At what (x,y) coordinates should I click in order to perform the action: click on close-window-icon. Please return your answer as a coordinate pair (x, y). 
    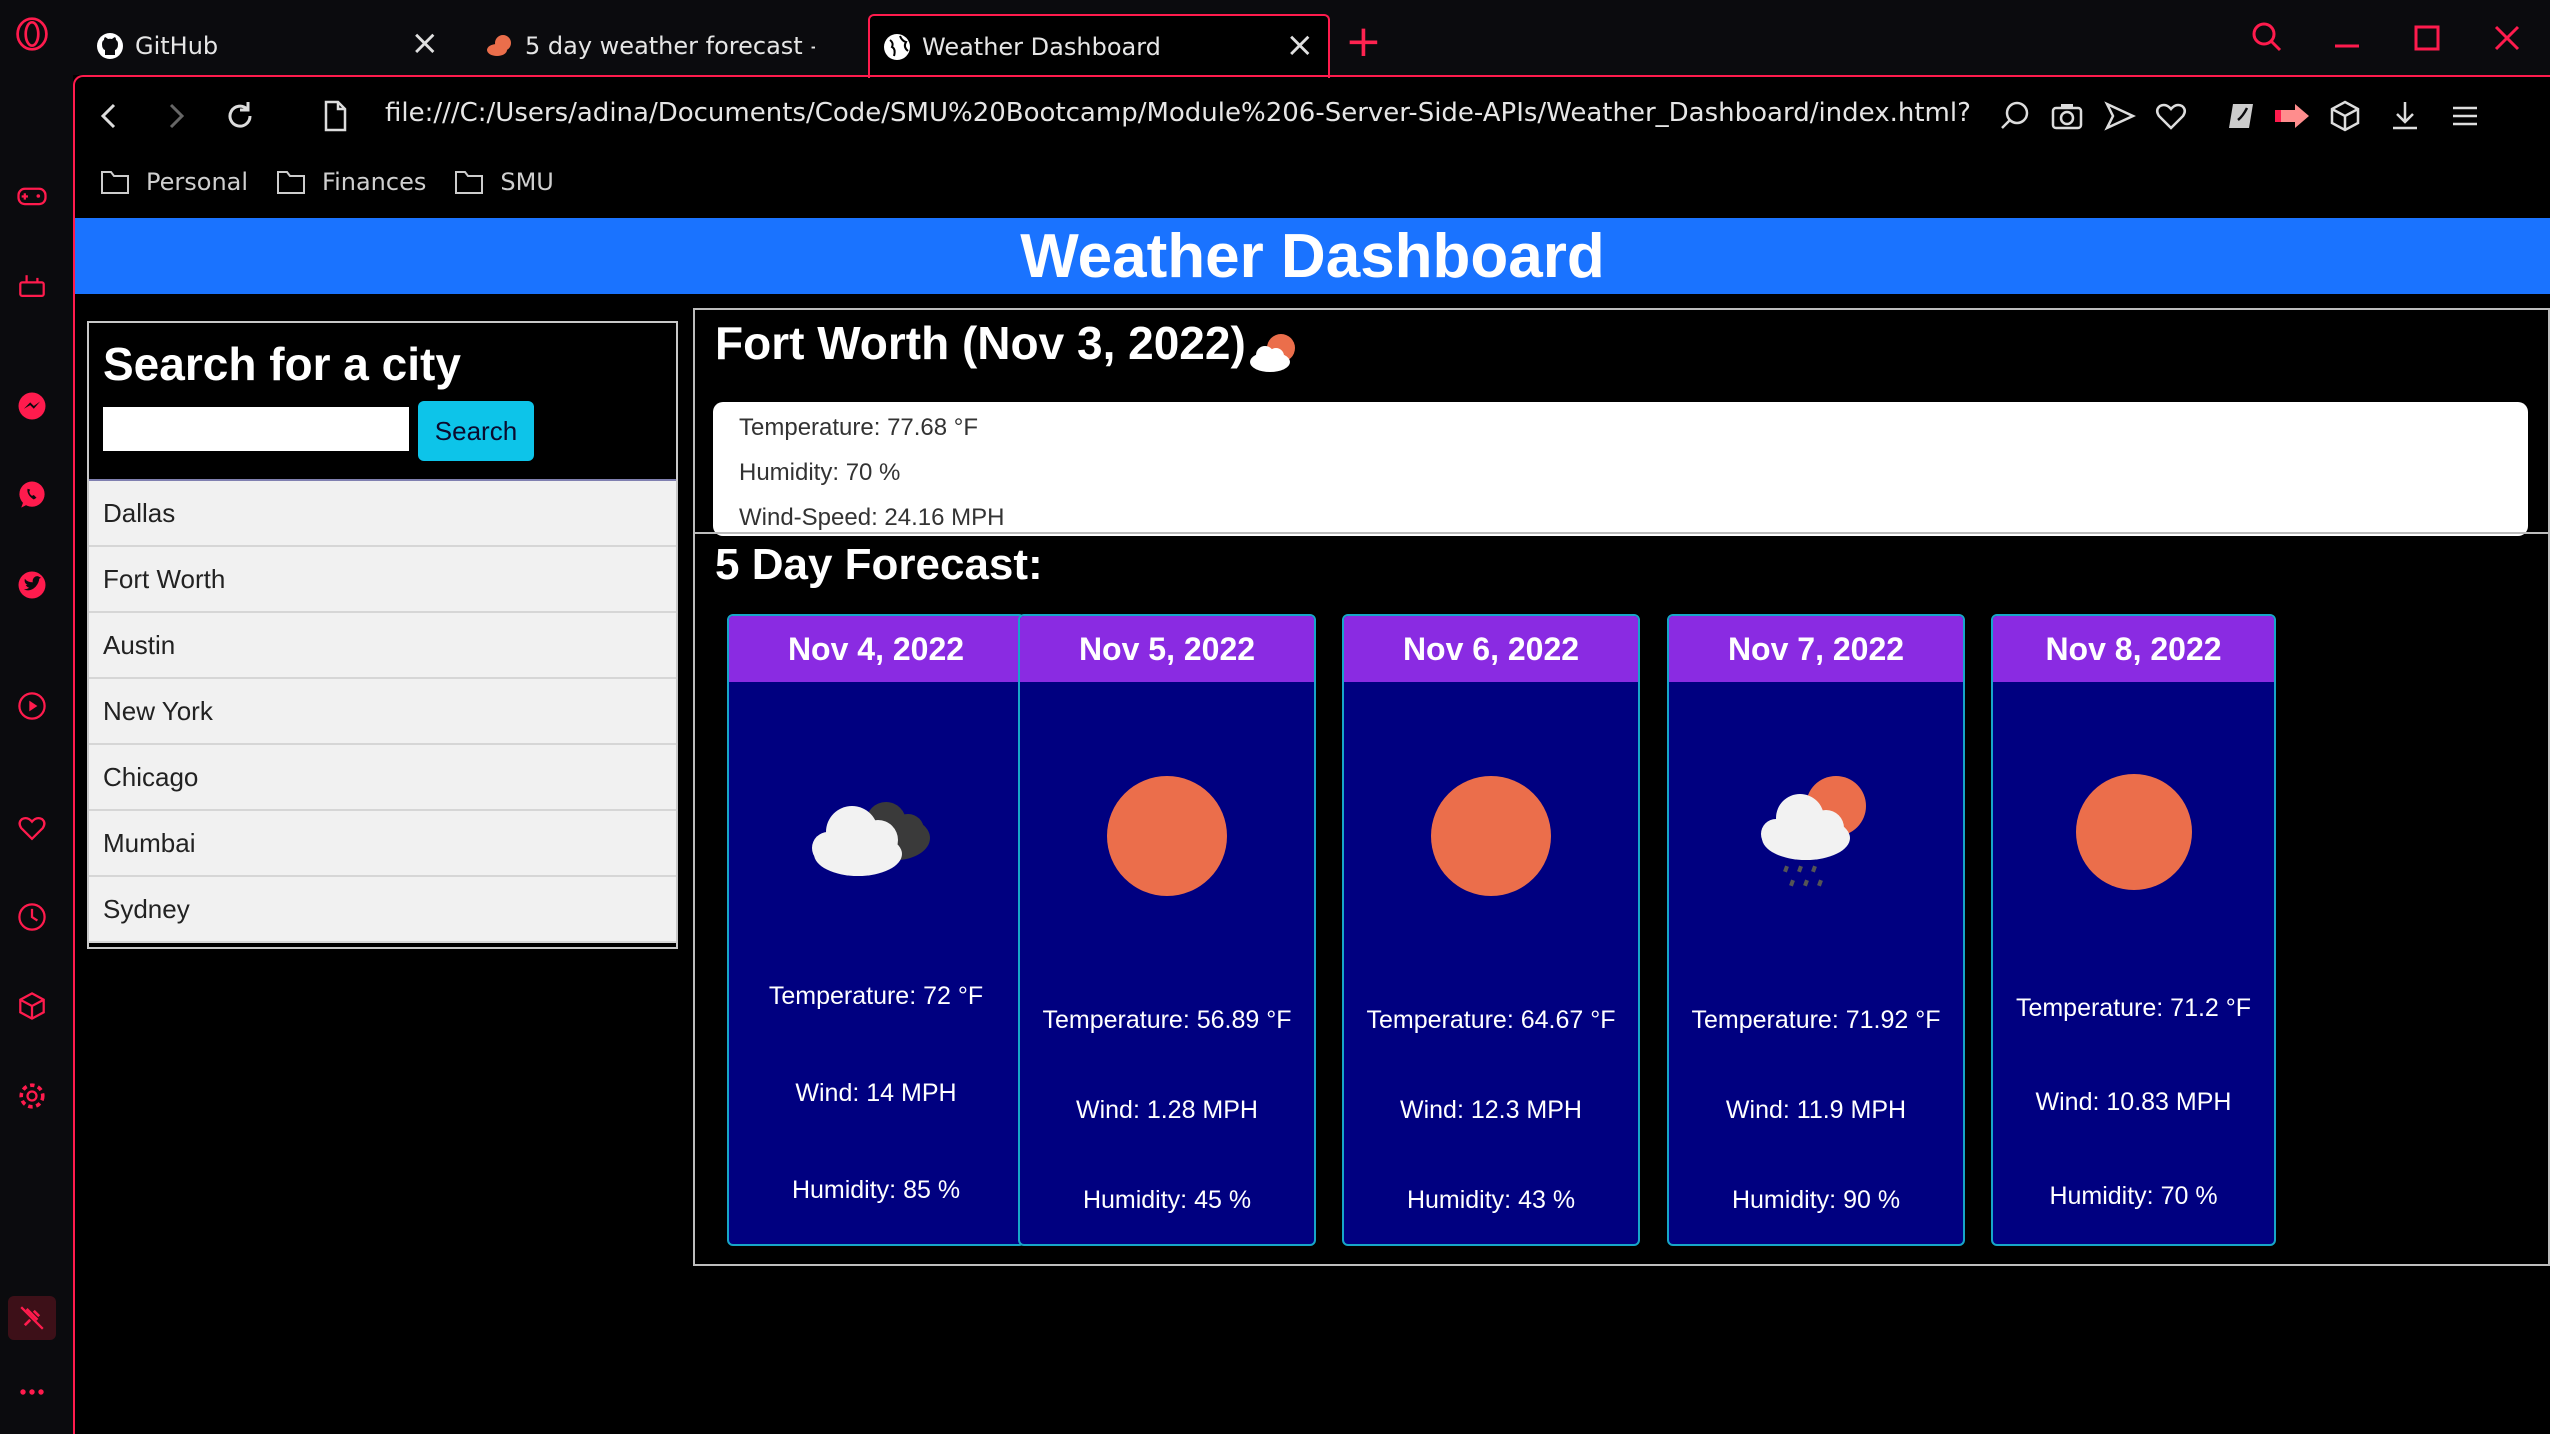
    Looking at the image, I should click on (2507, 38).